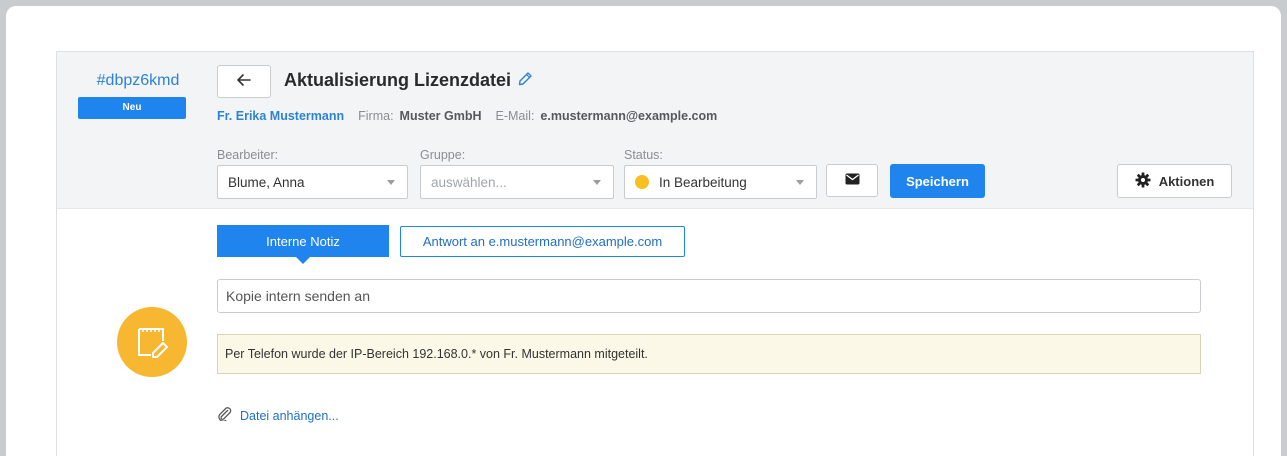  I want to click on note-pencil-icon, so click(152, 342).